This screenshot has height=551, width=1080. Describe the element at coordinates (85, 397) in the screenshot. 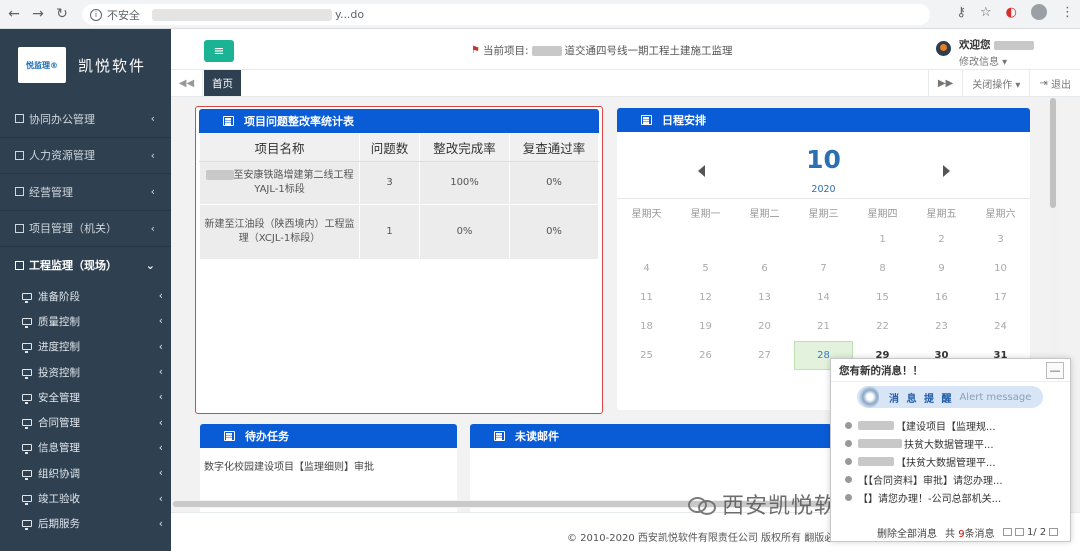

I see `submenu-item: 安全管理 ‹` at that location.